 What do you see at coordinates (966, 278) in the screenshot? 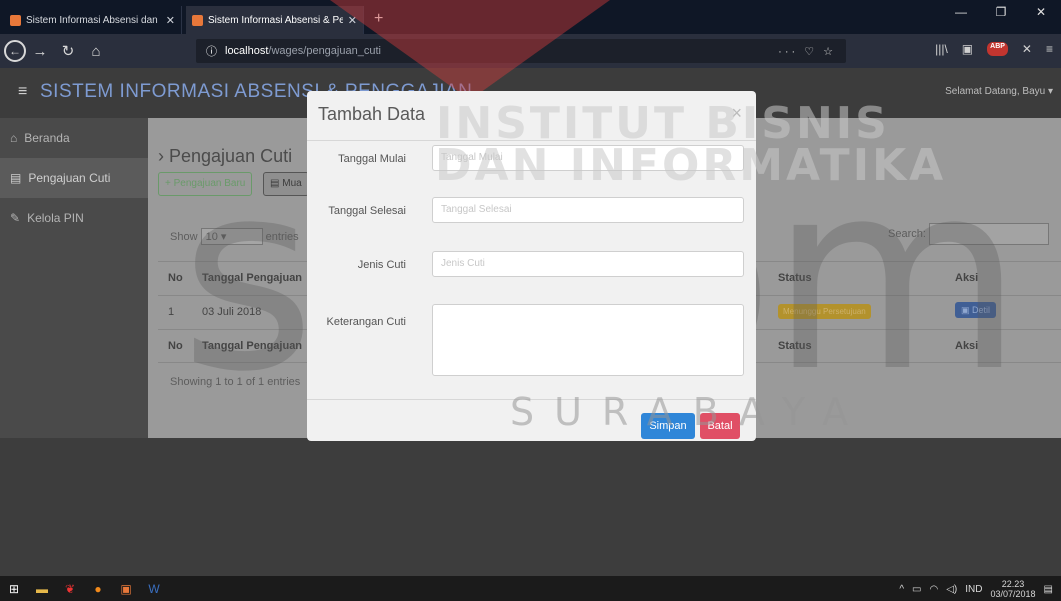
I see `col-header-aksi: Aksi` at bounding box center [966, 278].